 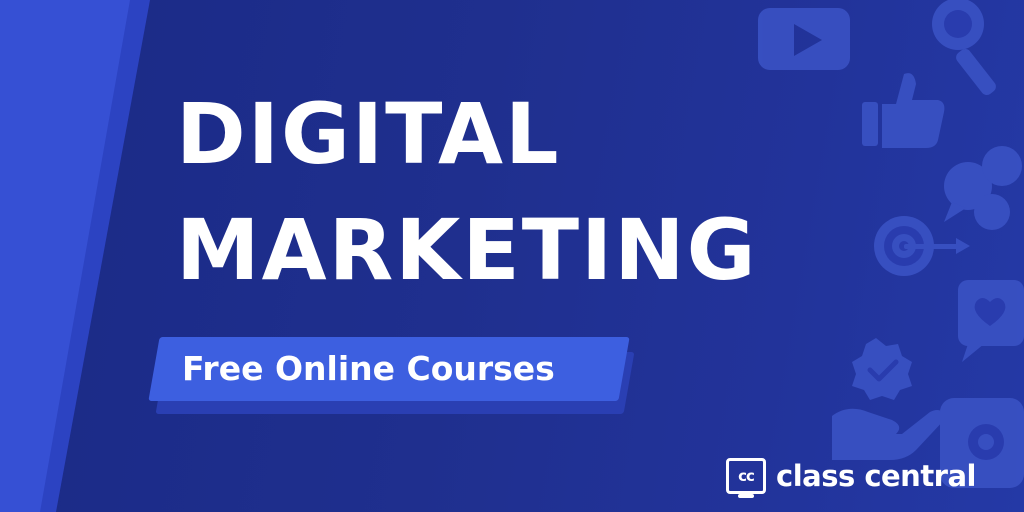 What do you see at coordinates (991, 321) in the screenshot?
I see `heart-message-icon` at bounding box center [991, 321].